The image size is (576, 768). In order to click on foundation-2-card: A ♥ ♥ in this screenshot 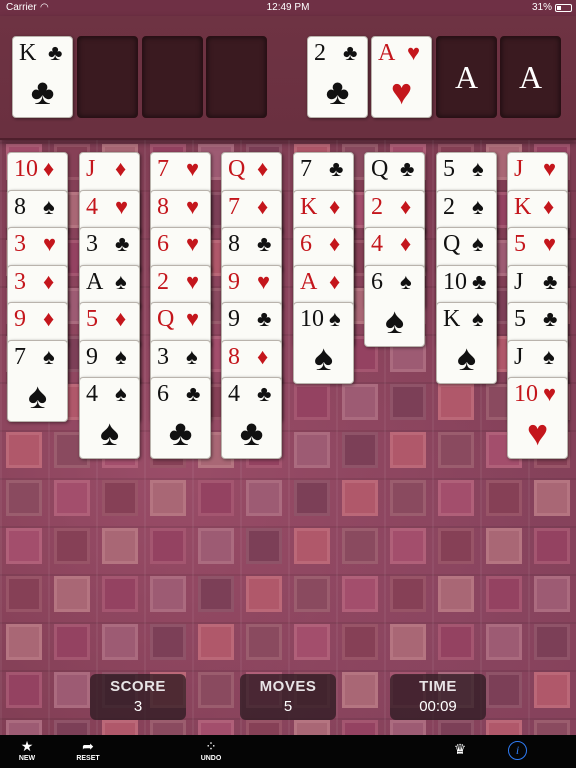, I will do `click(401, 77)`.